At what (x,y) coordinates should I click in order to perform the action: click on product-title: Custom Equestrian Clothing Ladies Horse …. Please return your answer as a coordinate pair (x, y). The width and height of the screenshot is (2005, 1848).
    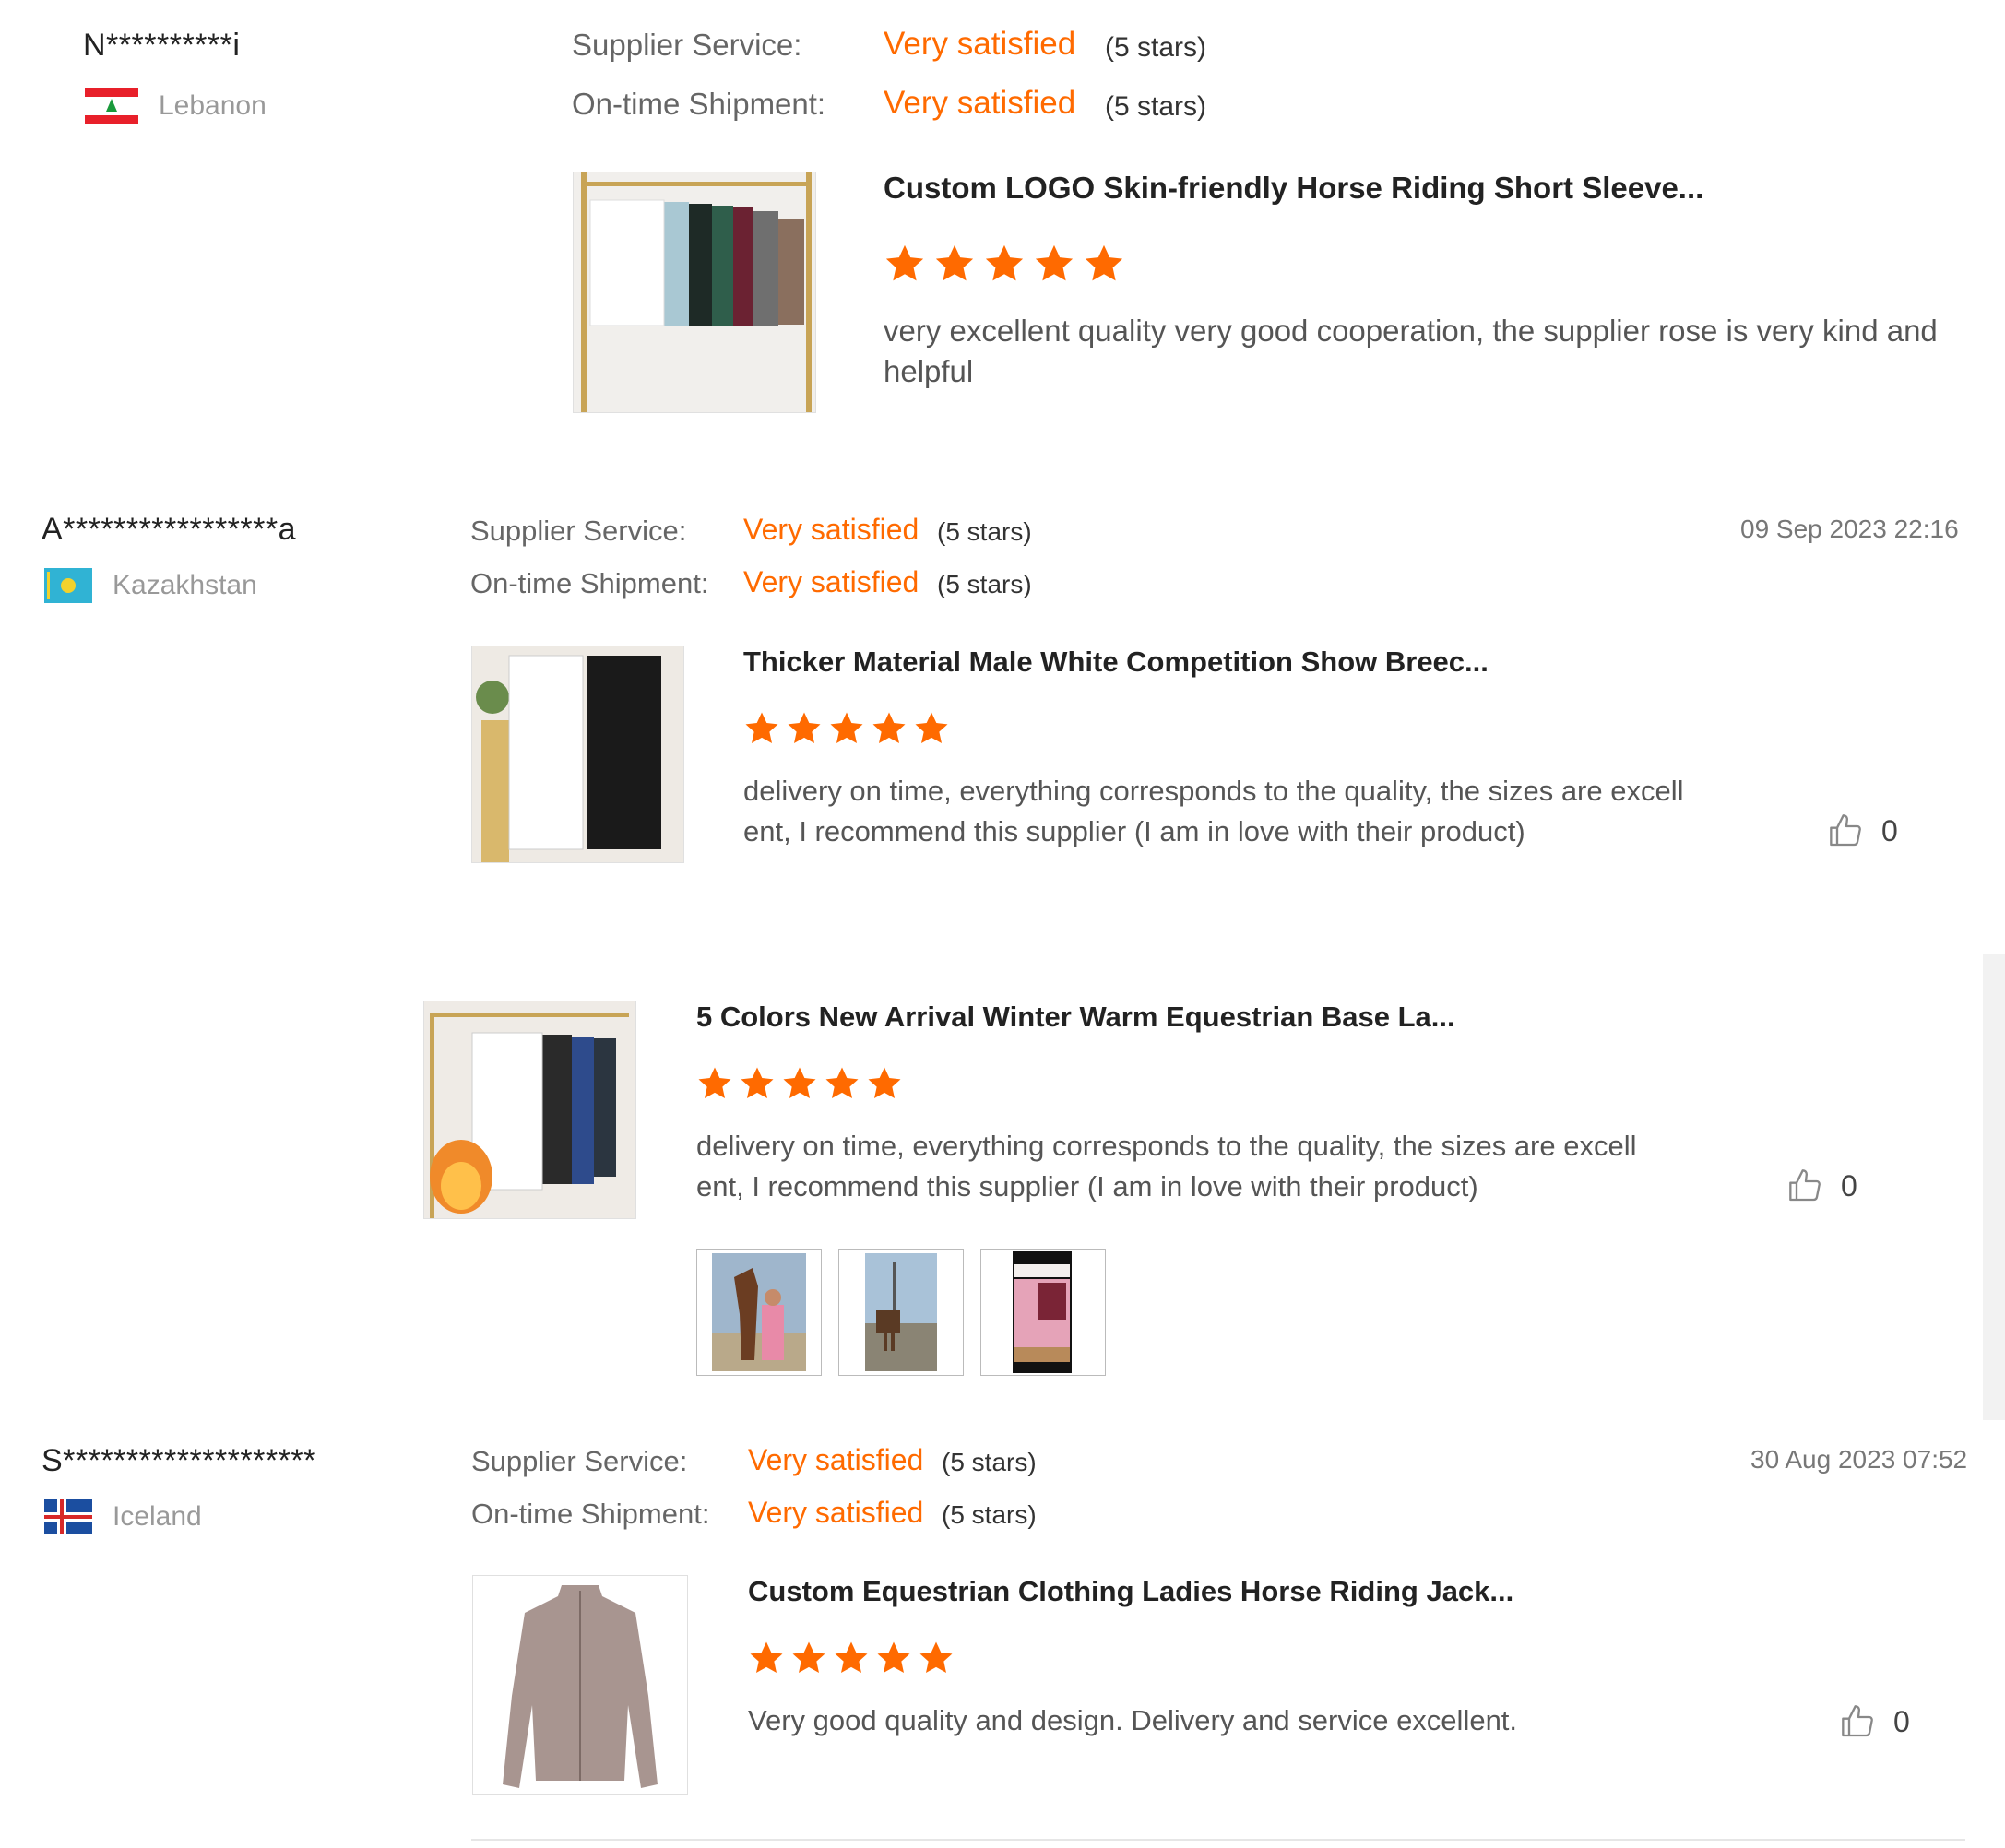
    Looking at the image, I should click on (1130, 1592).